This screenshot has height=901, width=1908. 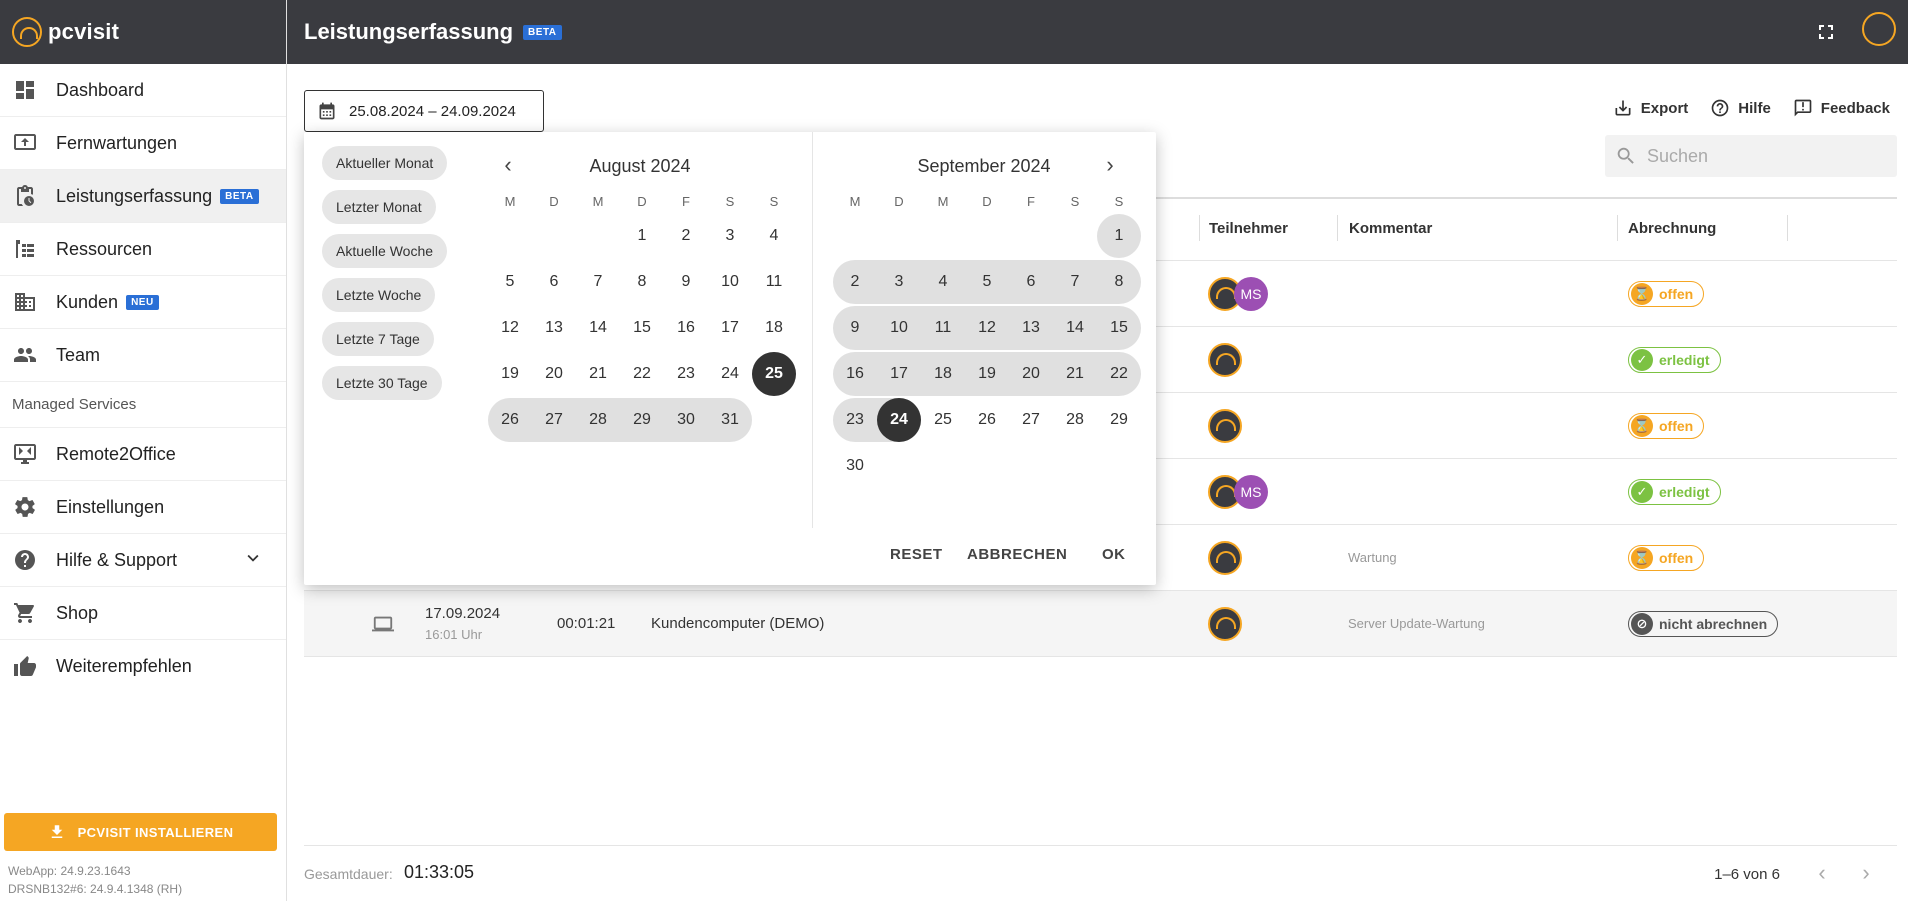 I want to click on prev-month-icon: ‹, so click(x=508, y=165).